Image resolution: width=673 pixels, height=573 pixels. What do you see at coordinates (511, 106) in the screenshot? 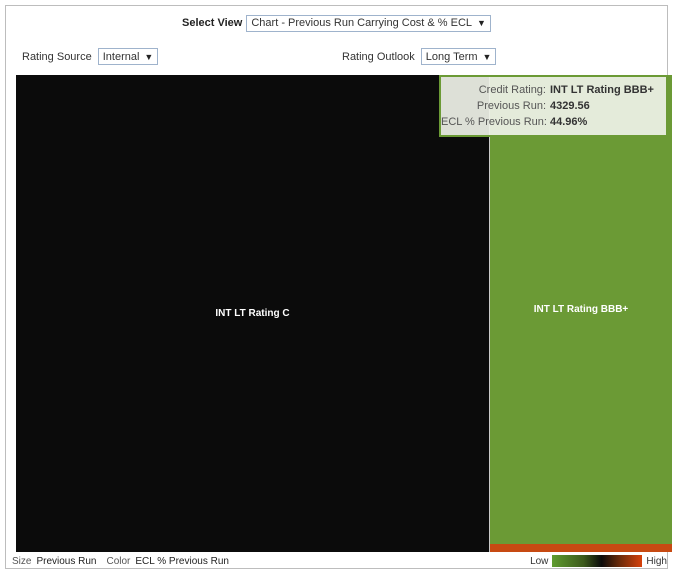
I see `tooltip-key: Previous Run:` at bounding box center [511, 106].